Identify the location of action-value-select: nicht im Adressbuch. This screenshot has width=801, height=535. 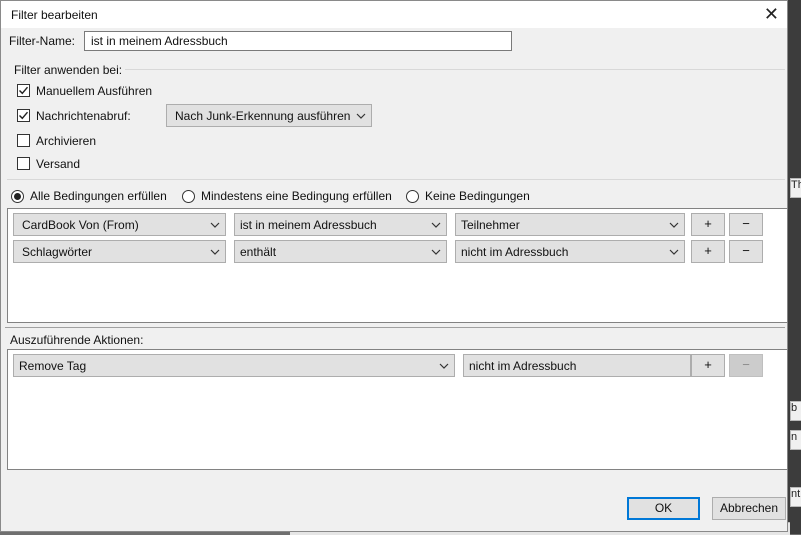
(577, 365).